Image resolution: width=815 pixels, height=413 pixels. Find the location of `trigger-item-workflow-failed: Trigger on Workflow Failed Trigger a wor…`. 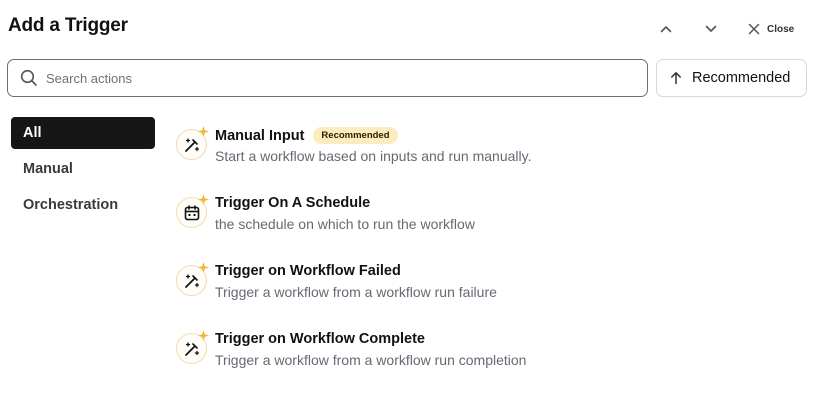

trigger-item-workflow-failed: Trigger on Workflow Failed Trigger a wor… is located at coordinates (486, 296).